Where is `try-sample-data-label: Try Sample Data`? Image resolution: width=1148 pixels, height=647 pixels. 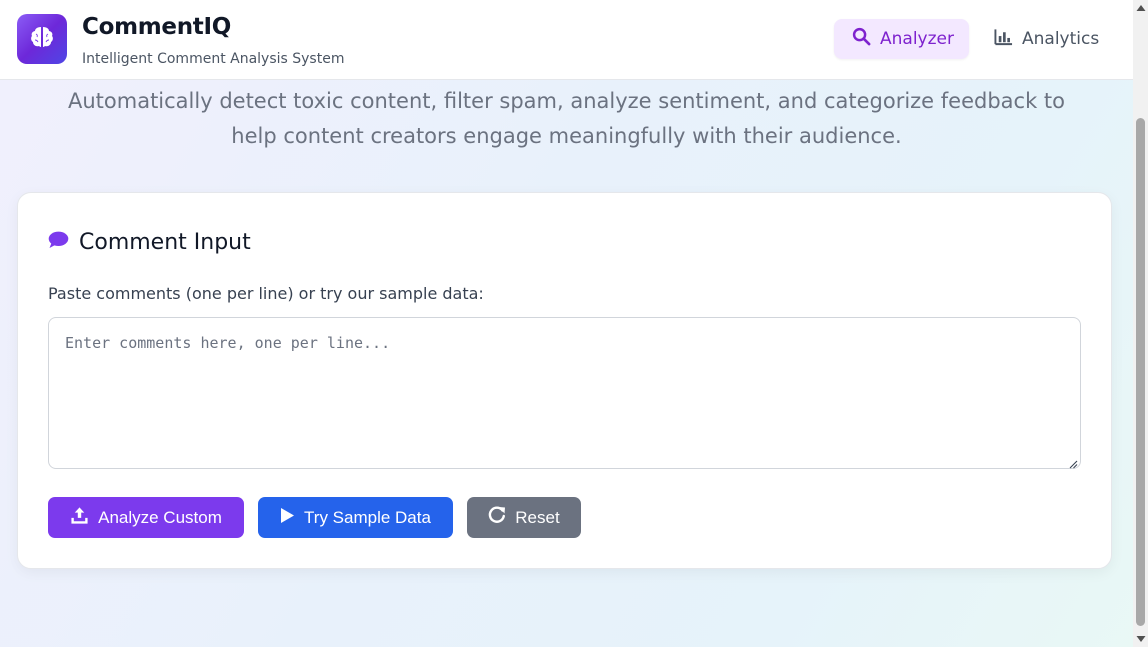 try-sample-data-label: Try Sample Data is located at coordinates (367, 517).